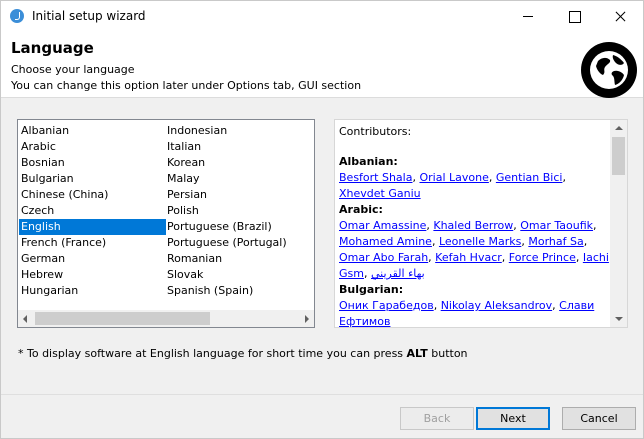 This screenshot has width=644, height=439. I want to click on language-item: Czech, so click(92, 211).